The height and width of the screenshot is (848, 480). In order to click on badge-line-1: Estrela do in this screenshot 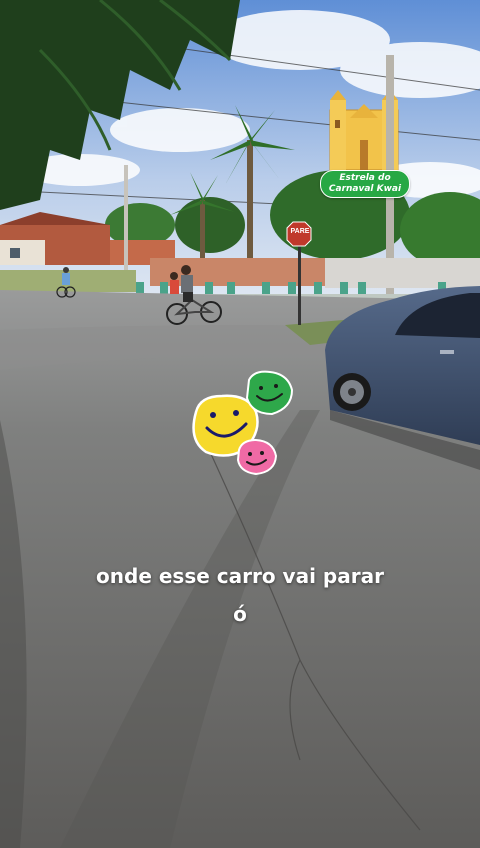, I will do `click(365, 178)`.